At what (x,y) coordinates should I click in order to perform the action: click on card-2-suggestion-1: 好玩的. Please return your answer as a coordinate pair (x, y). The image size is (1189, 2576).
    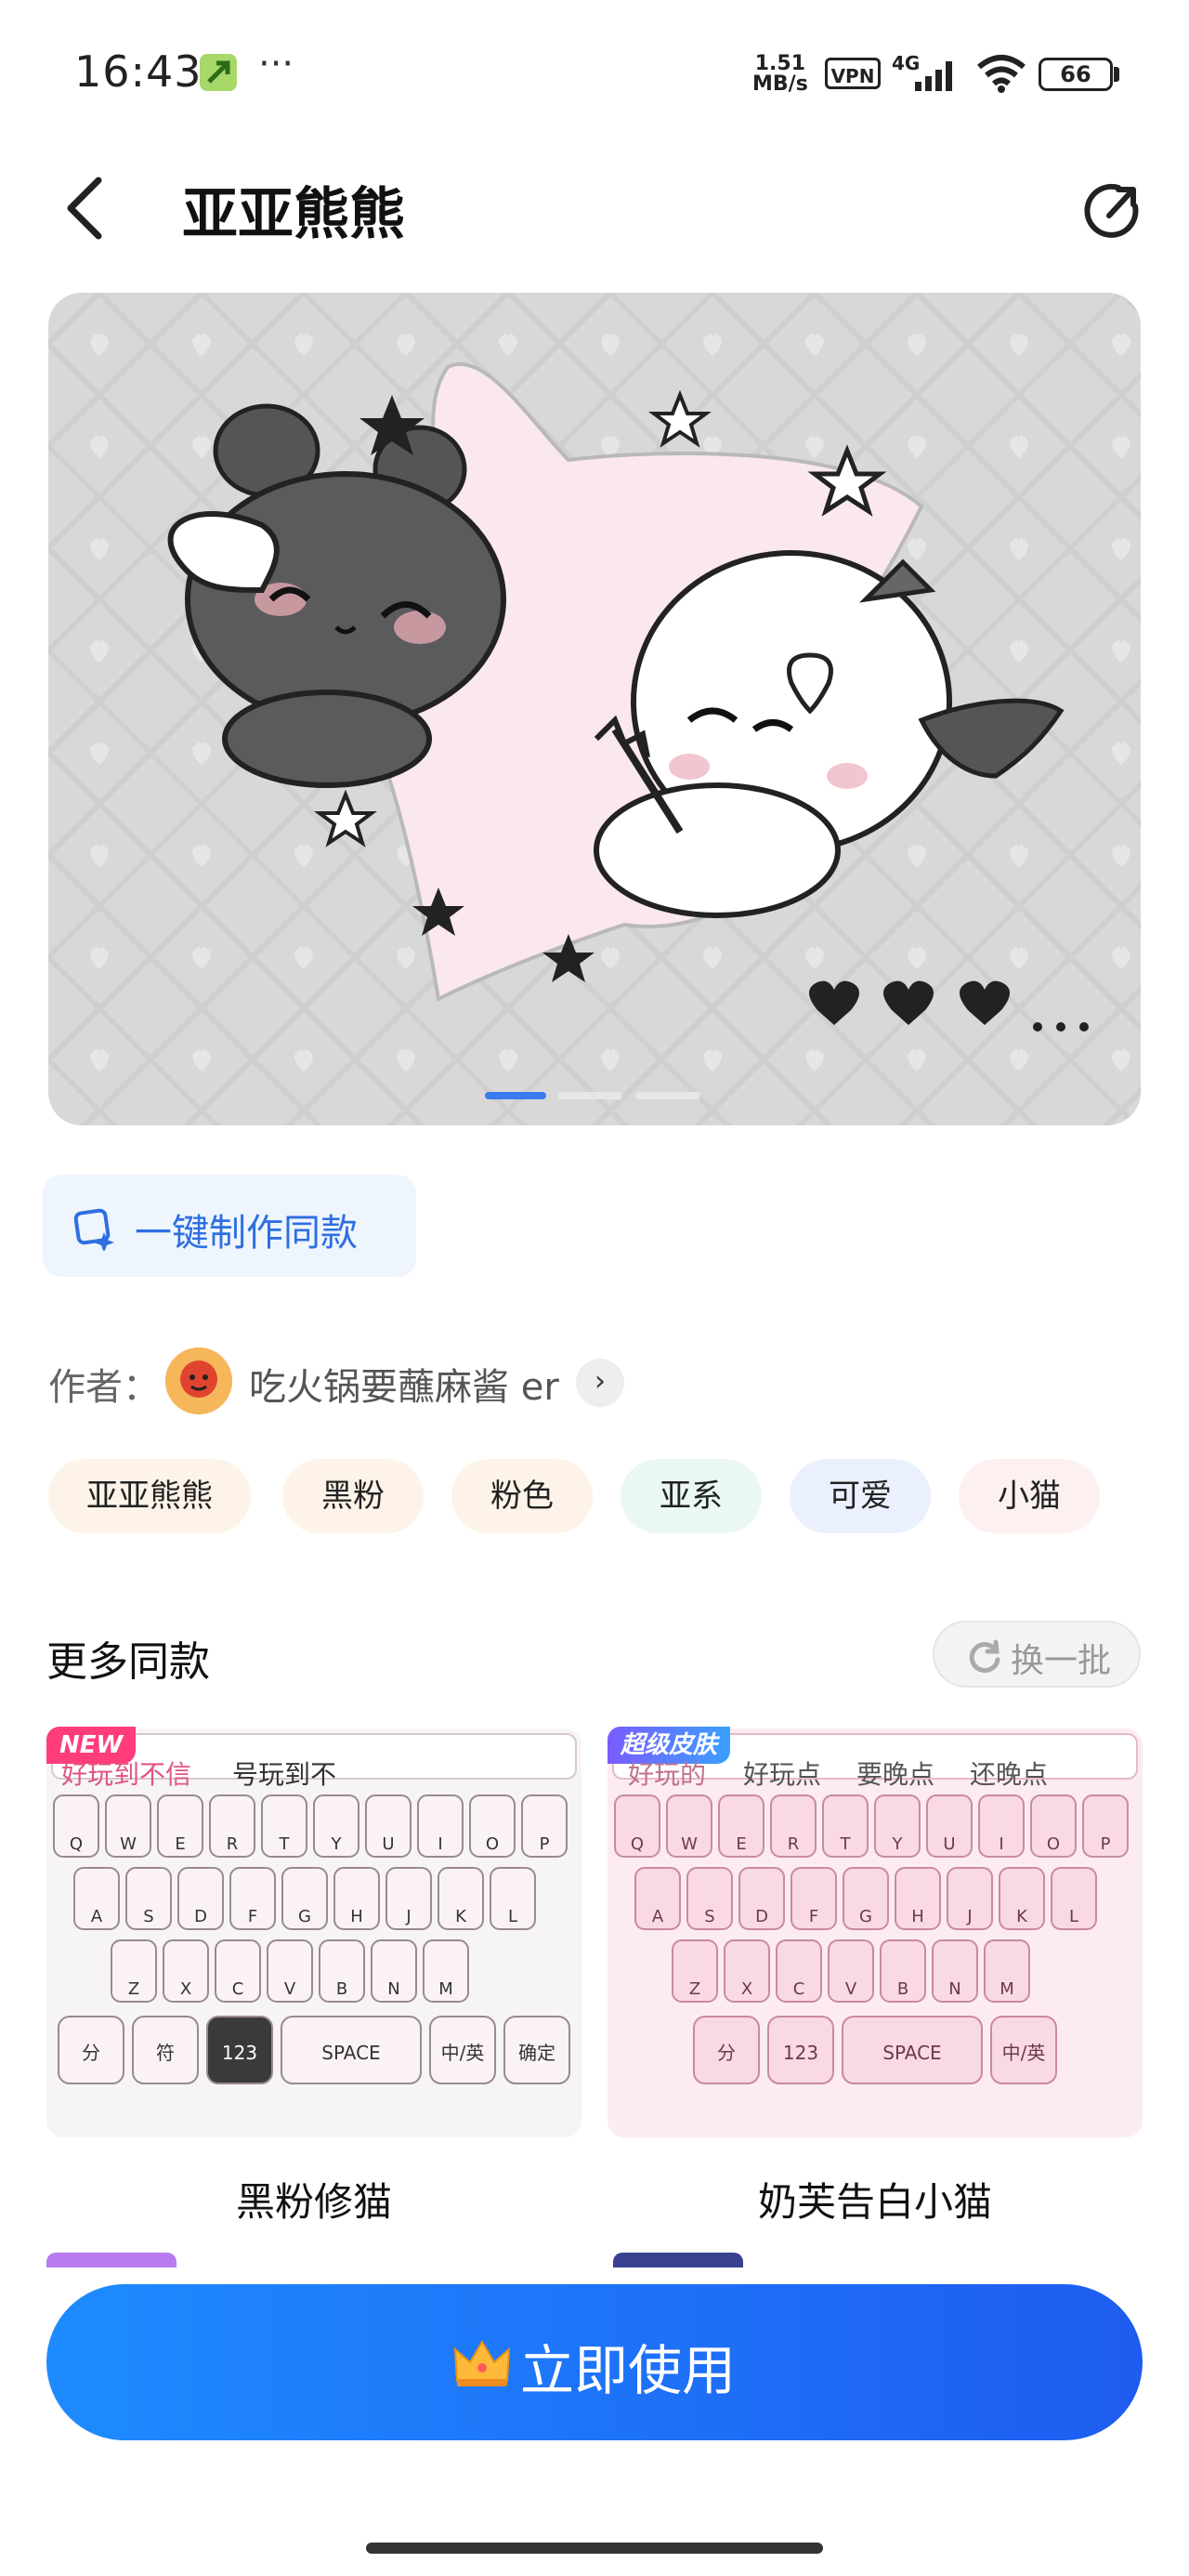
    Looking at the image, I should click on (667, 1774).